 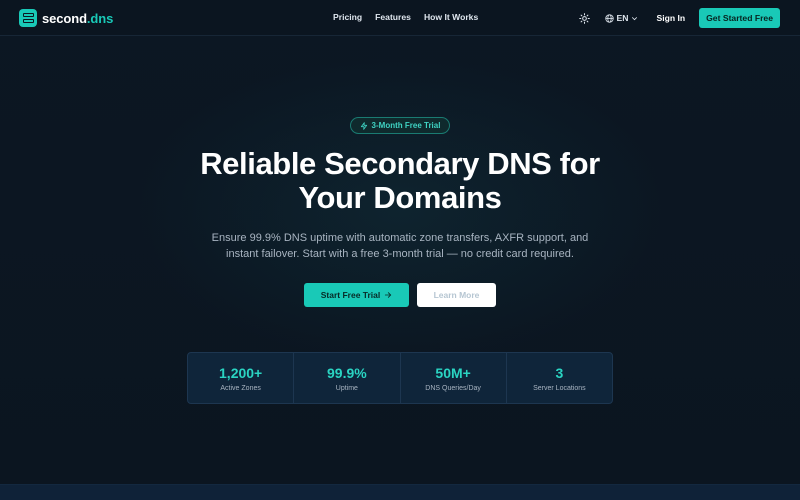 I want to click on brand-name: second.dns, so click(x=77, y=18).